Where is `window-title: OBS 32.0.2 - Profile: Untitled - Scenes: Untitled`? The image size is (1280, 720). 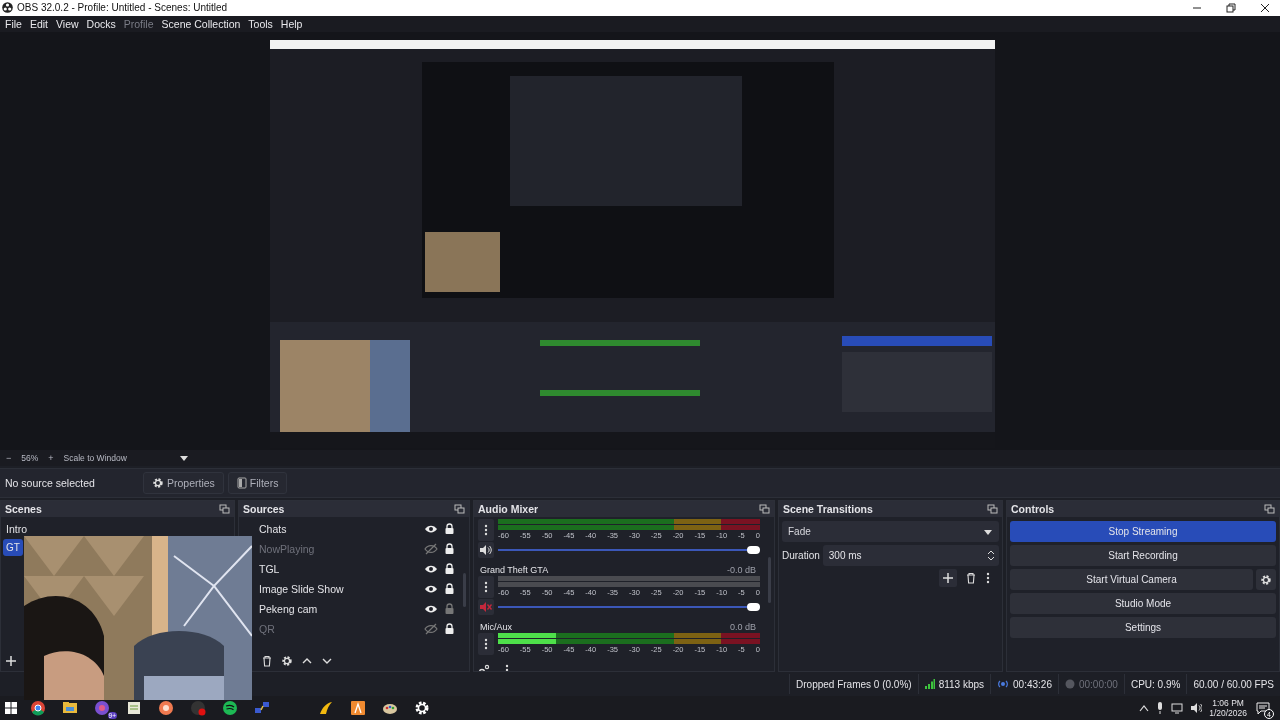 window-title: OBS 32.0.2 - Profile: Untitled - Scenes: Untitled is located at coordinates (123, 8).